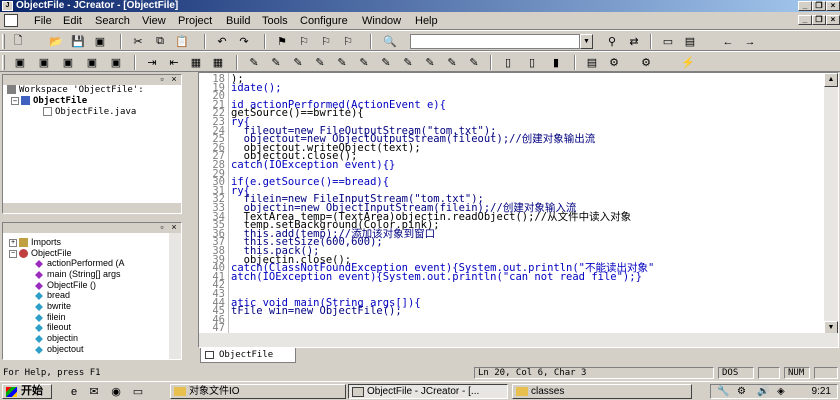  I want to click on menu-configure: Configure, so click(324, 21).